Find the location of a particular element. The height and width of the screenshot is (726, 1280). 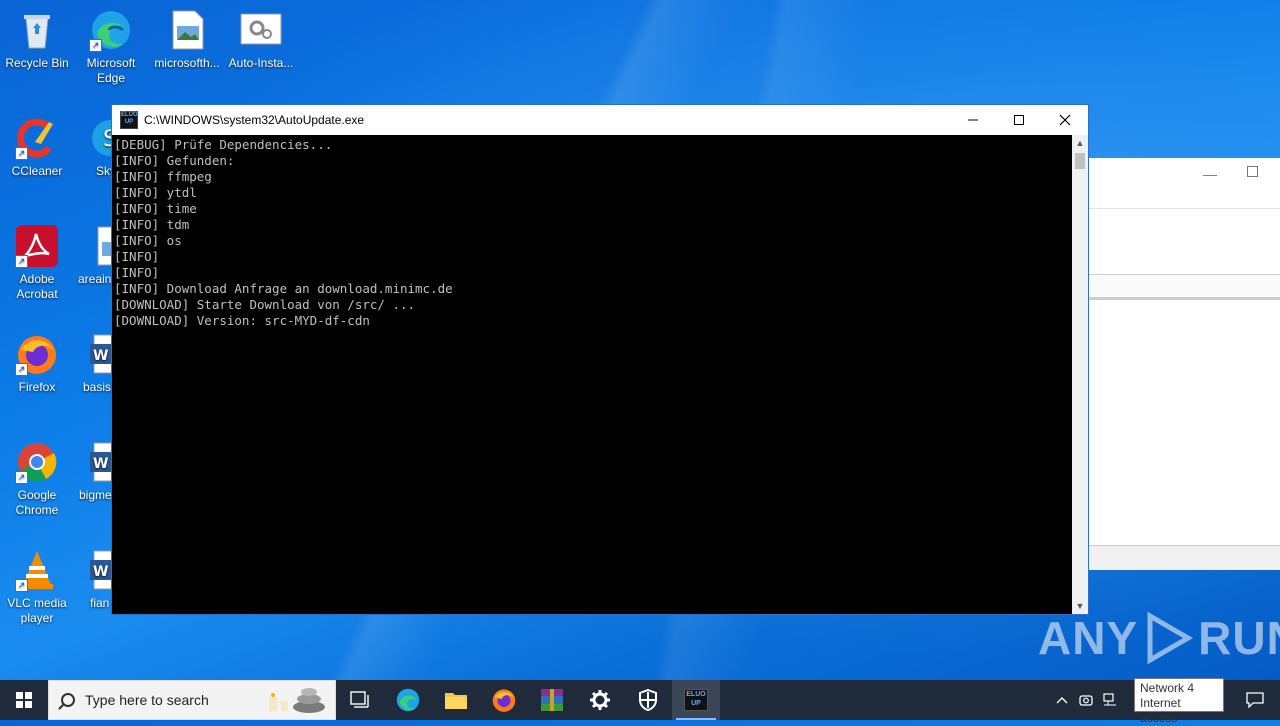

chrome-icon: ↗ is located at coordinates (37, 462).